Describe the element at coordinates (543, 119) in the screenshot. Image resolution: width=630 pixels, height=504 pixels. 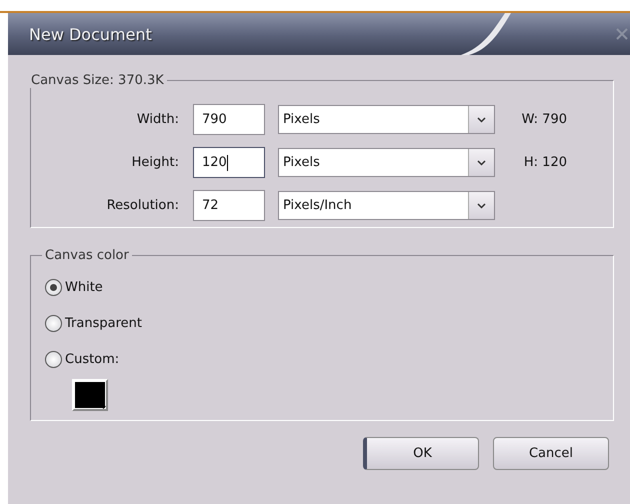
I see `dimension-readout: W: 790` at that location.